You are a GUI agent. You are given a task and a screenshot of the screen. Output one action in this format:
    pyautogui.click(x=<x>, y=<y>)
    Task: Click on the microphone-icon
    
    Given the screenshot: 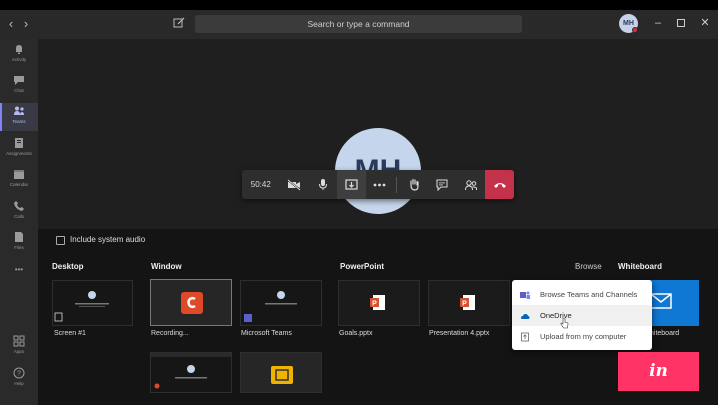 What is the action you would take?
    pyautogui.click(x=322, y=184)
    